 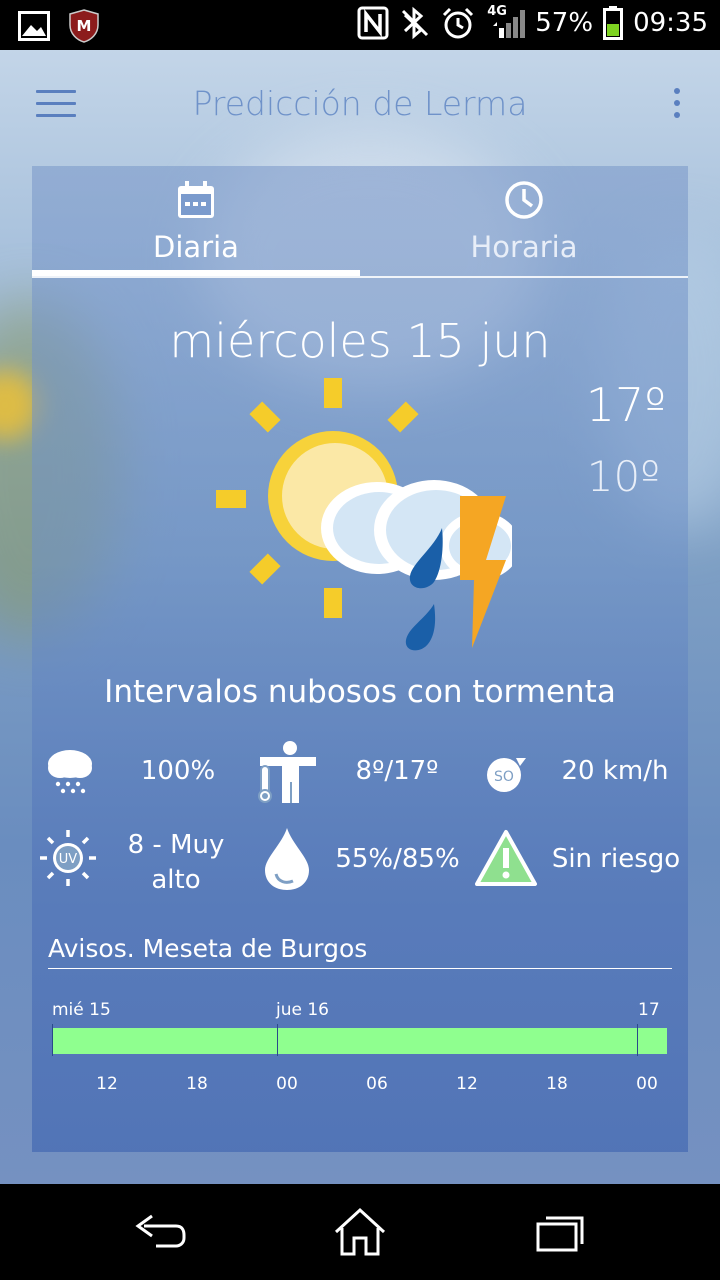 I want to click on timeline-day-label: mié 15, so click(x=81, y=1010).